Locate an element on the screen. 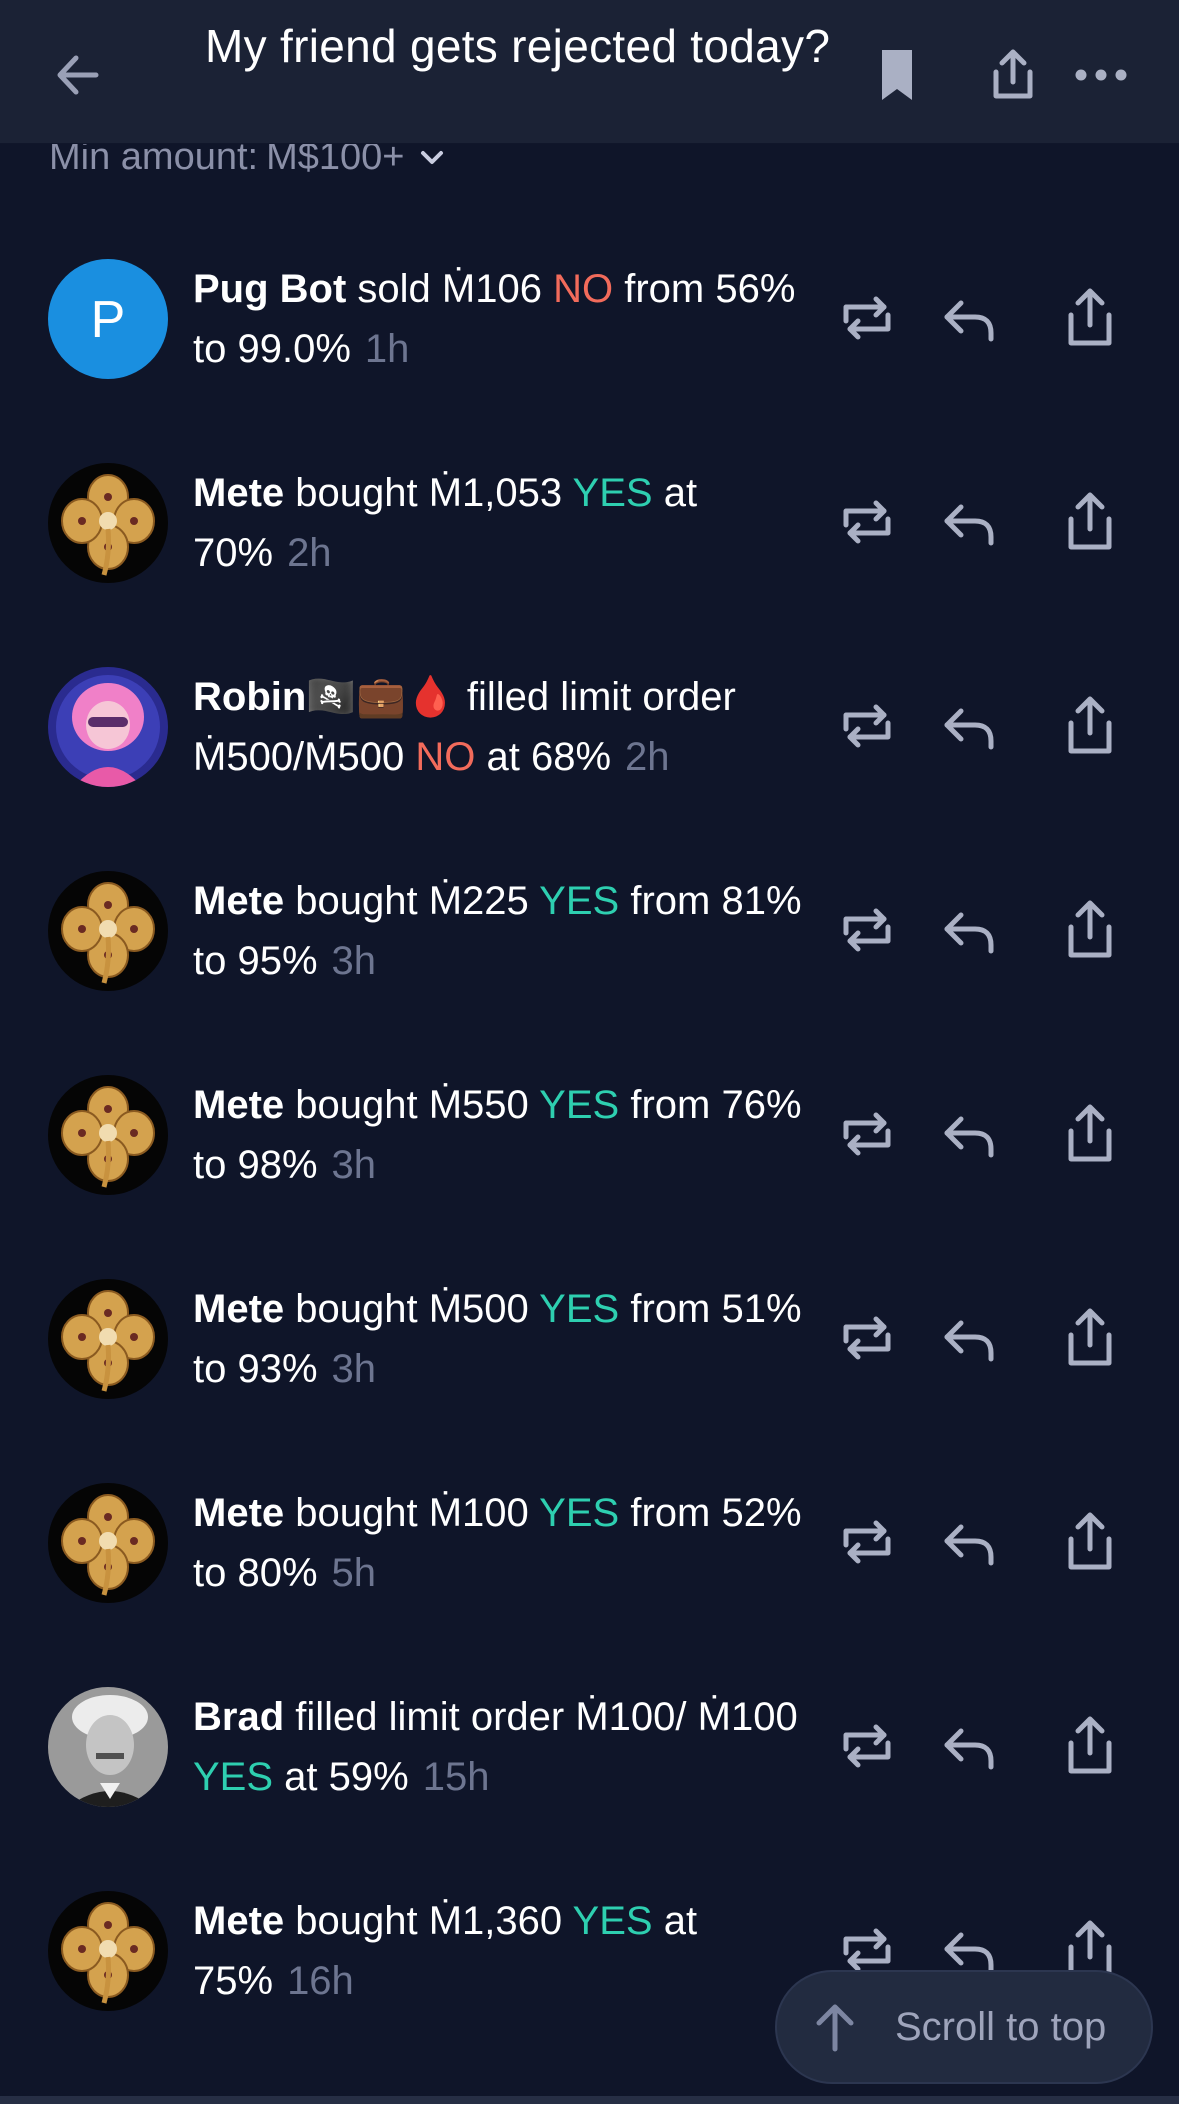  amount: Ṁ500 is located at coordinates (478, 1309).